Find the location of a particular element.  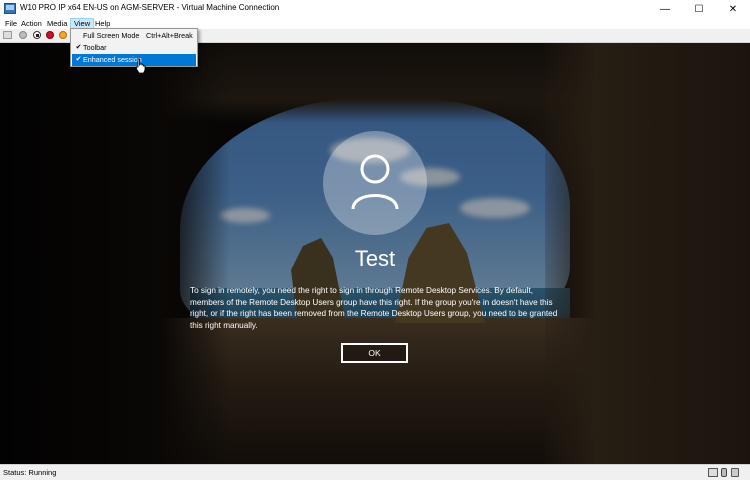

menu-action: Action is located at coordinates (31, 23).